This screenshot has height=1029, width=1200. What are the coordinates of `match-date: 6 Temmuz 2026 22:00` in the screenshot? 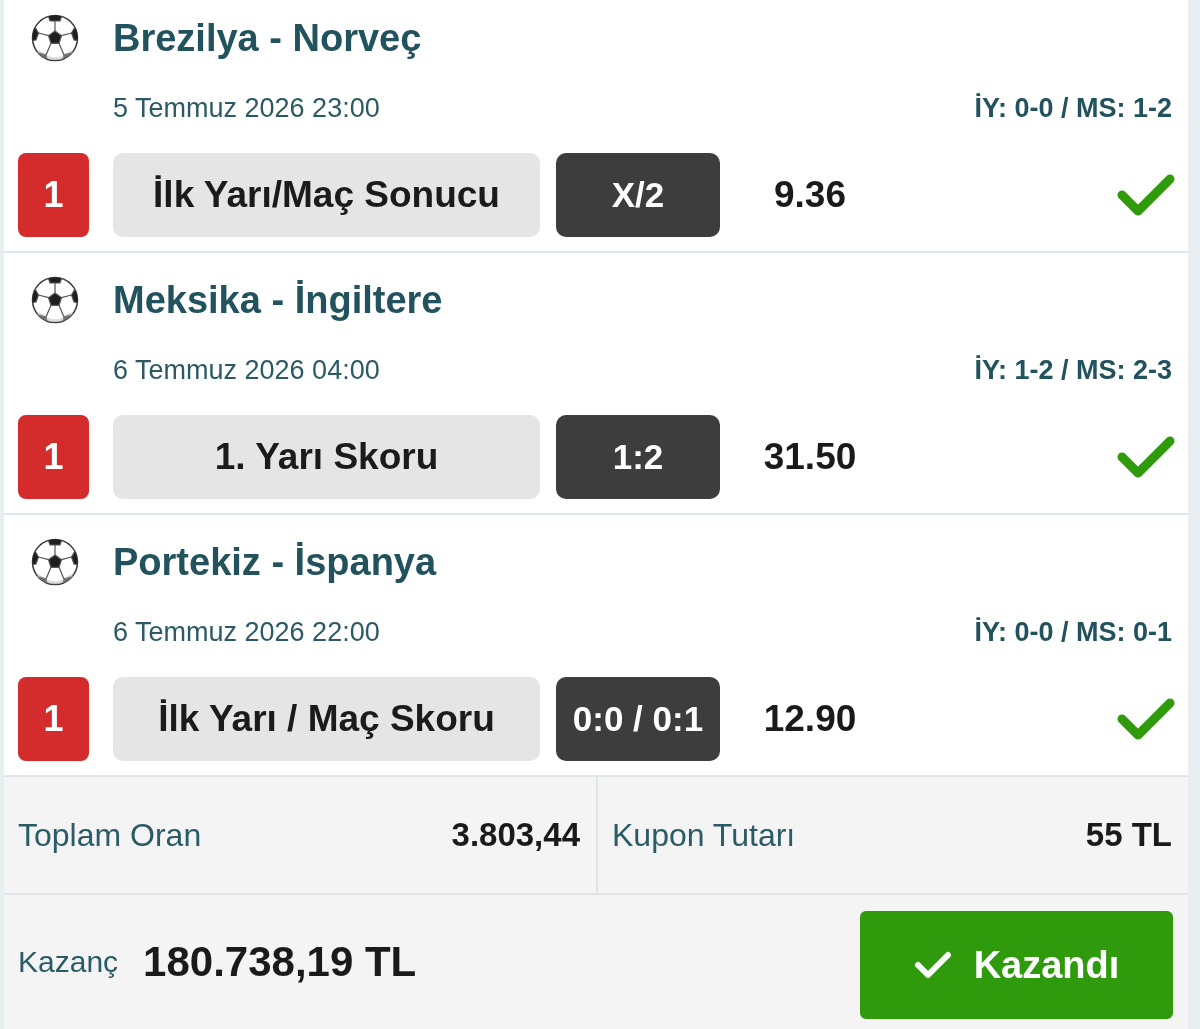 It's located at (246, 632).